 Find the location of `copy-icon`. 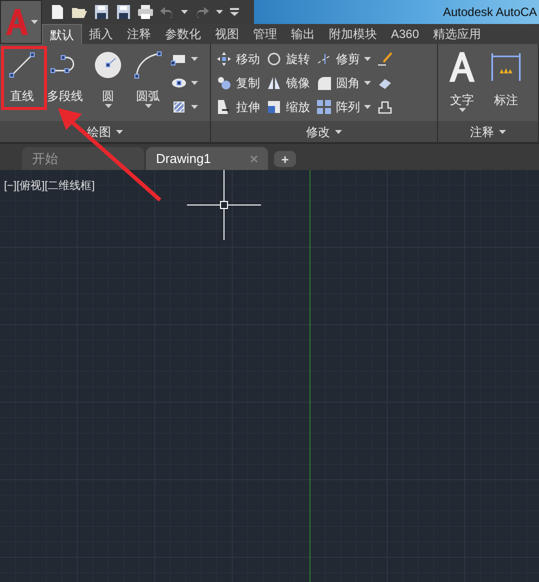

copy-icon is located at coordinates (224, 83).